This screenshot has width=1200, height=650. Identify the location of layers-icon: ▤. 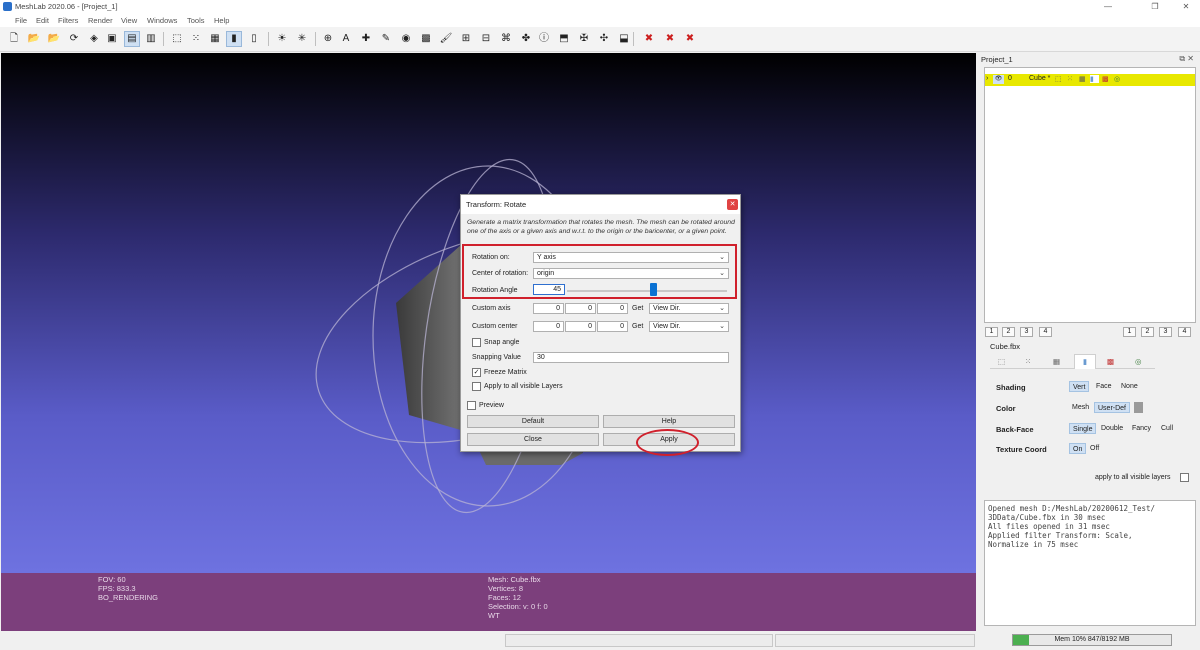
(132, 39).